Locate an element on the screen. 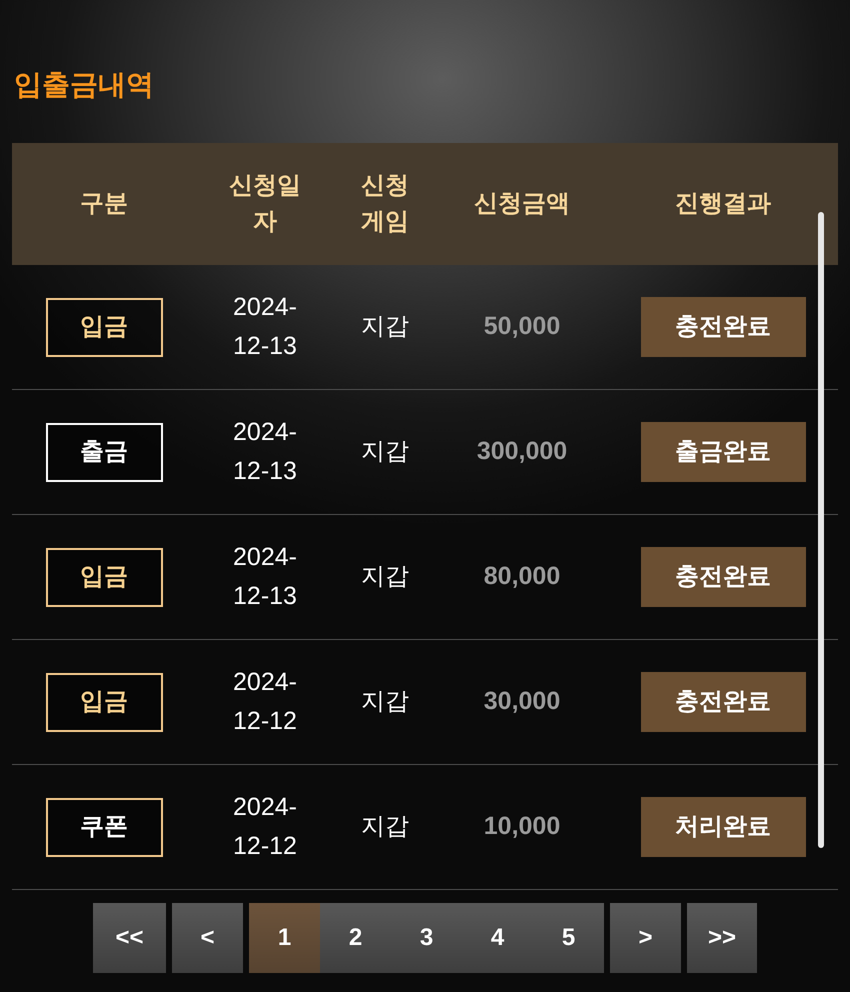  page-button: 2 is located at coordinates (355, 938).